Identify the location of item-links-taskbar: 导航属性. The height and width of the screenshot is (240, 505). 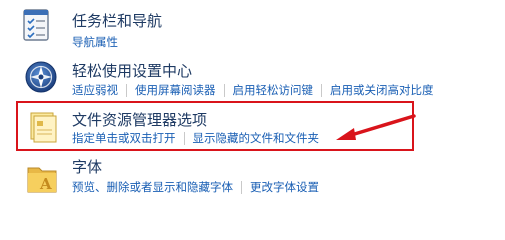
(95, 42).